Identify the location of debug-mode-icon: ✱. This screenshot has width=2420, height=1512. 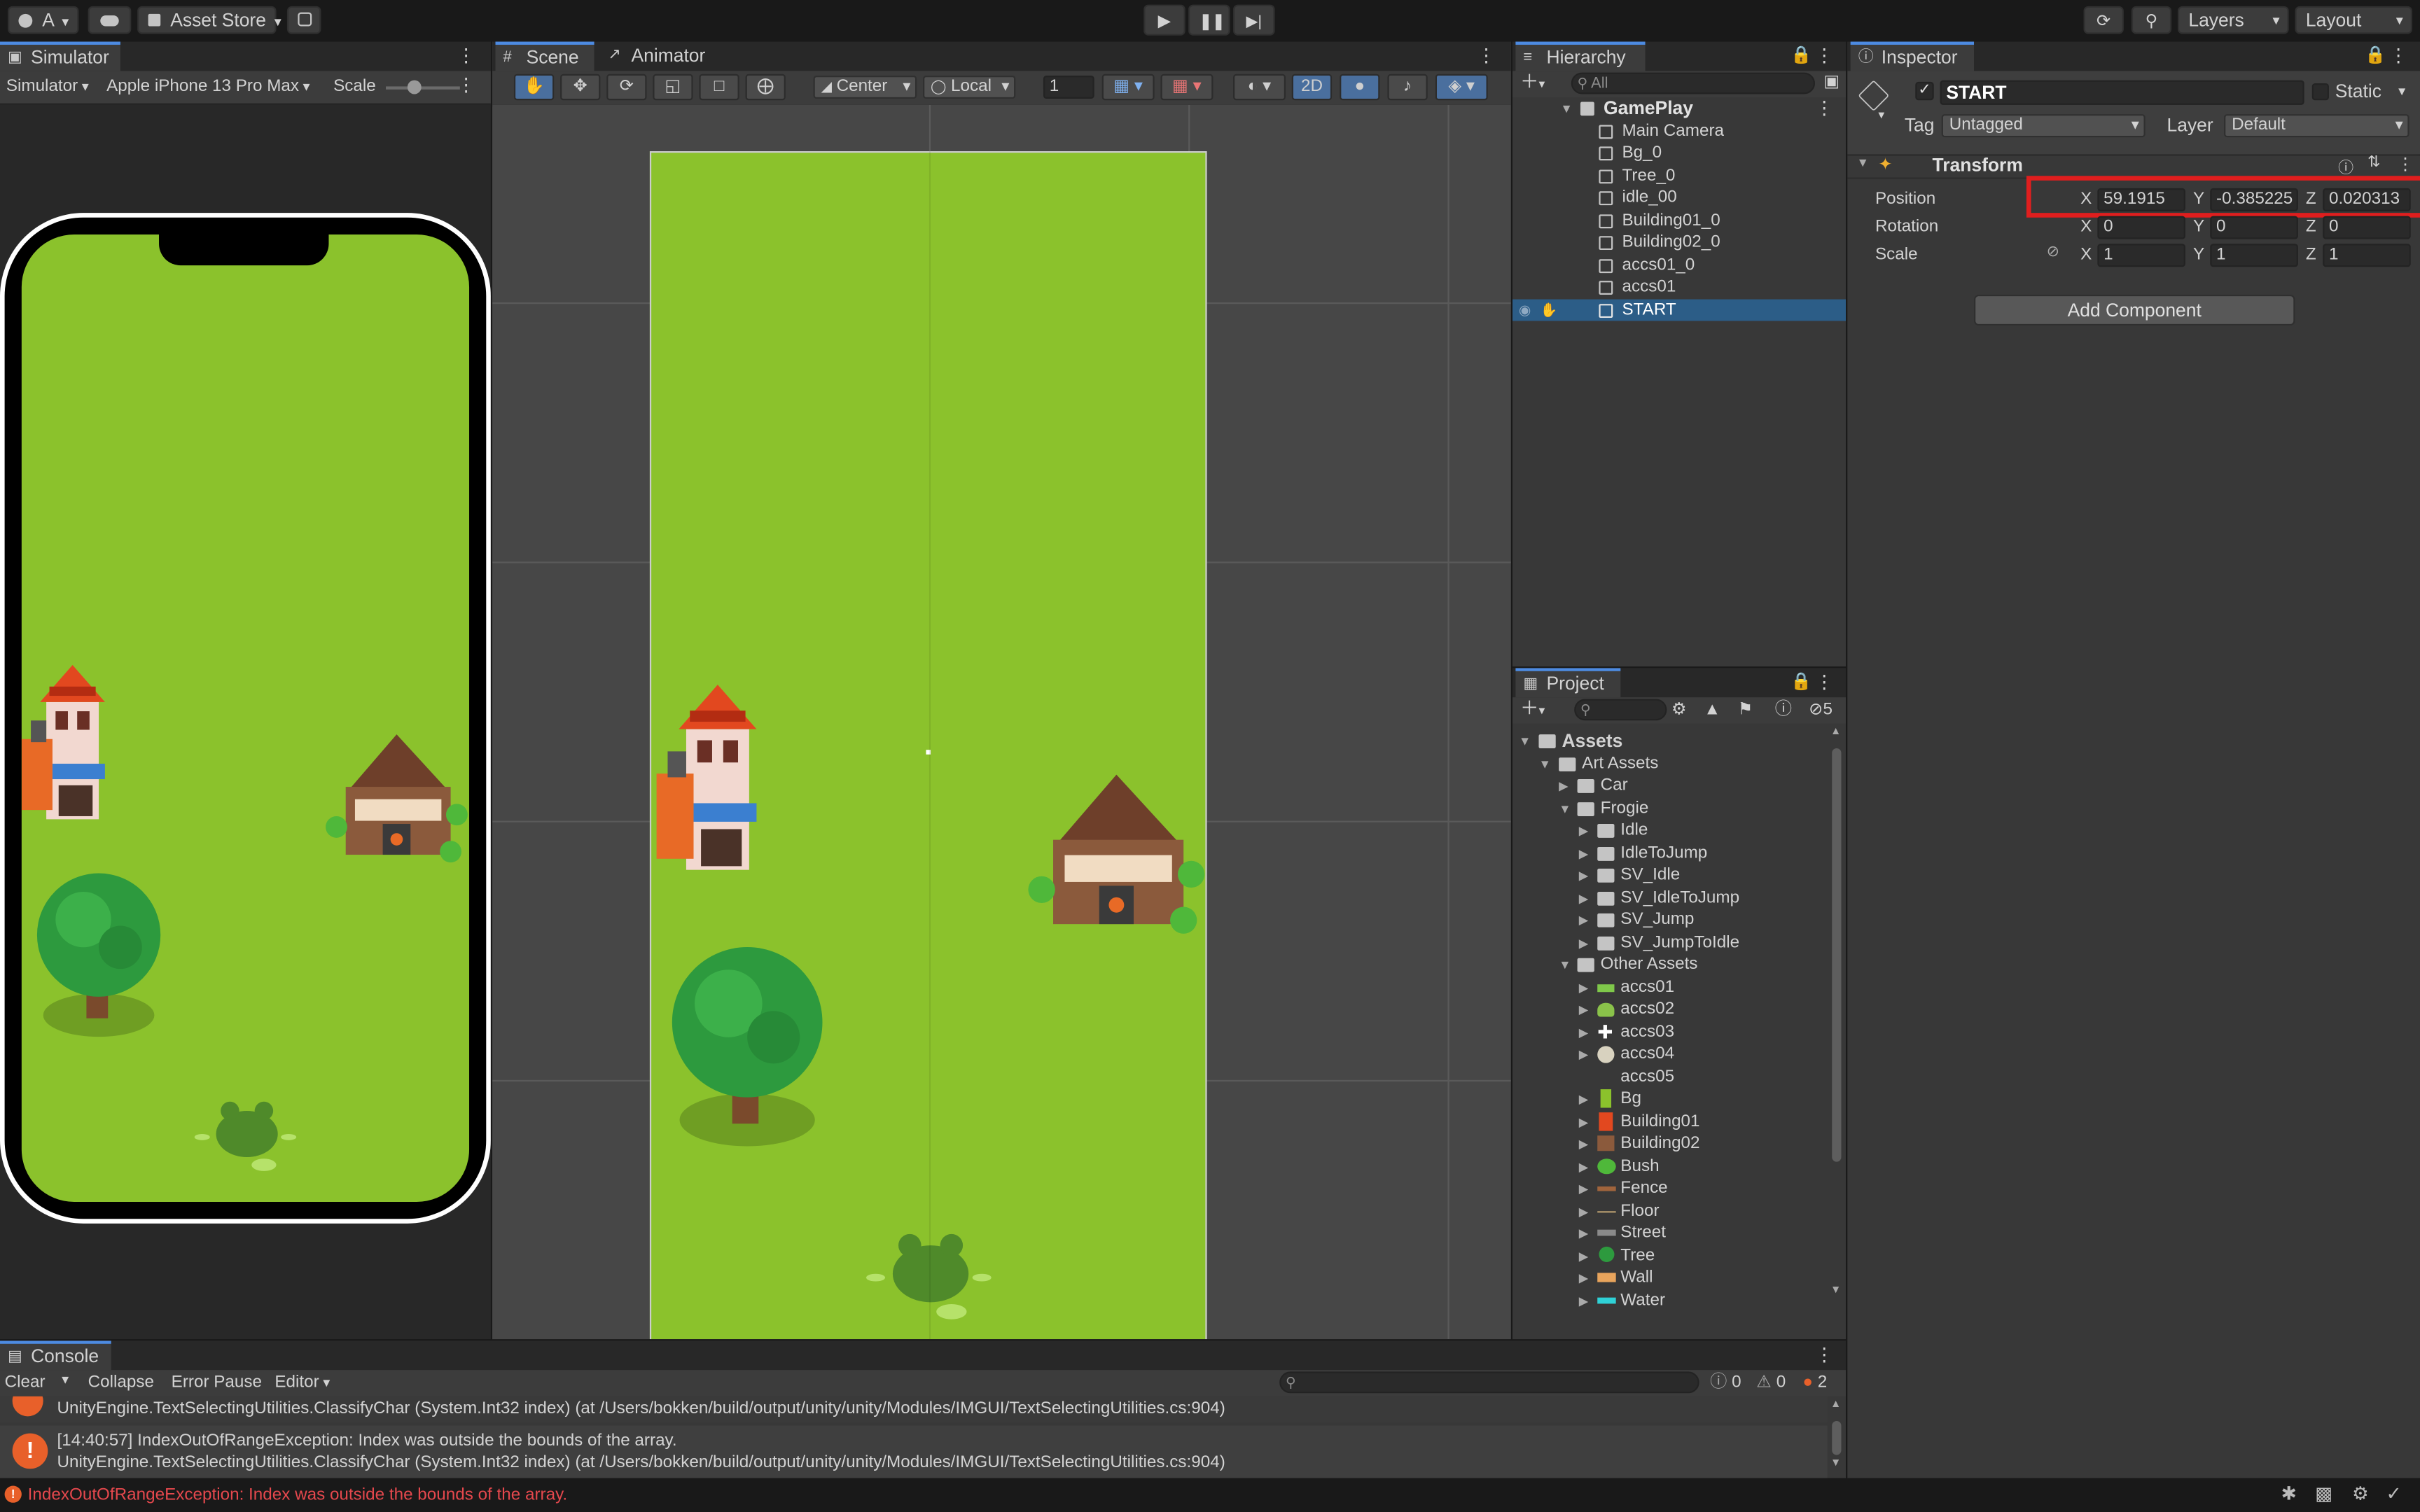
(2289, 1493).